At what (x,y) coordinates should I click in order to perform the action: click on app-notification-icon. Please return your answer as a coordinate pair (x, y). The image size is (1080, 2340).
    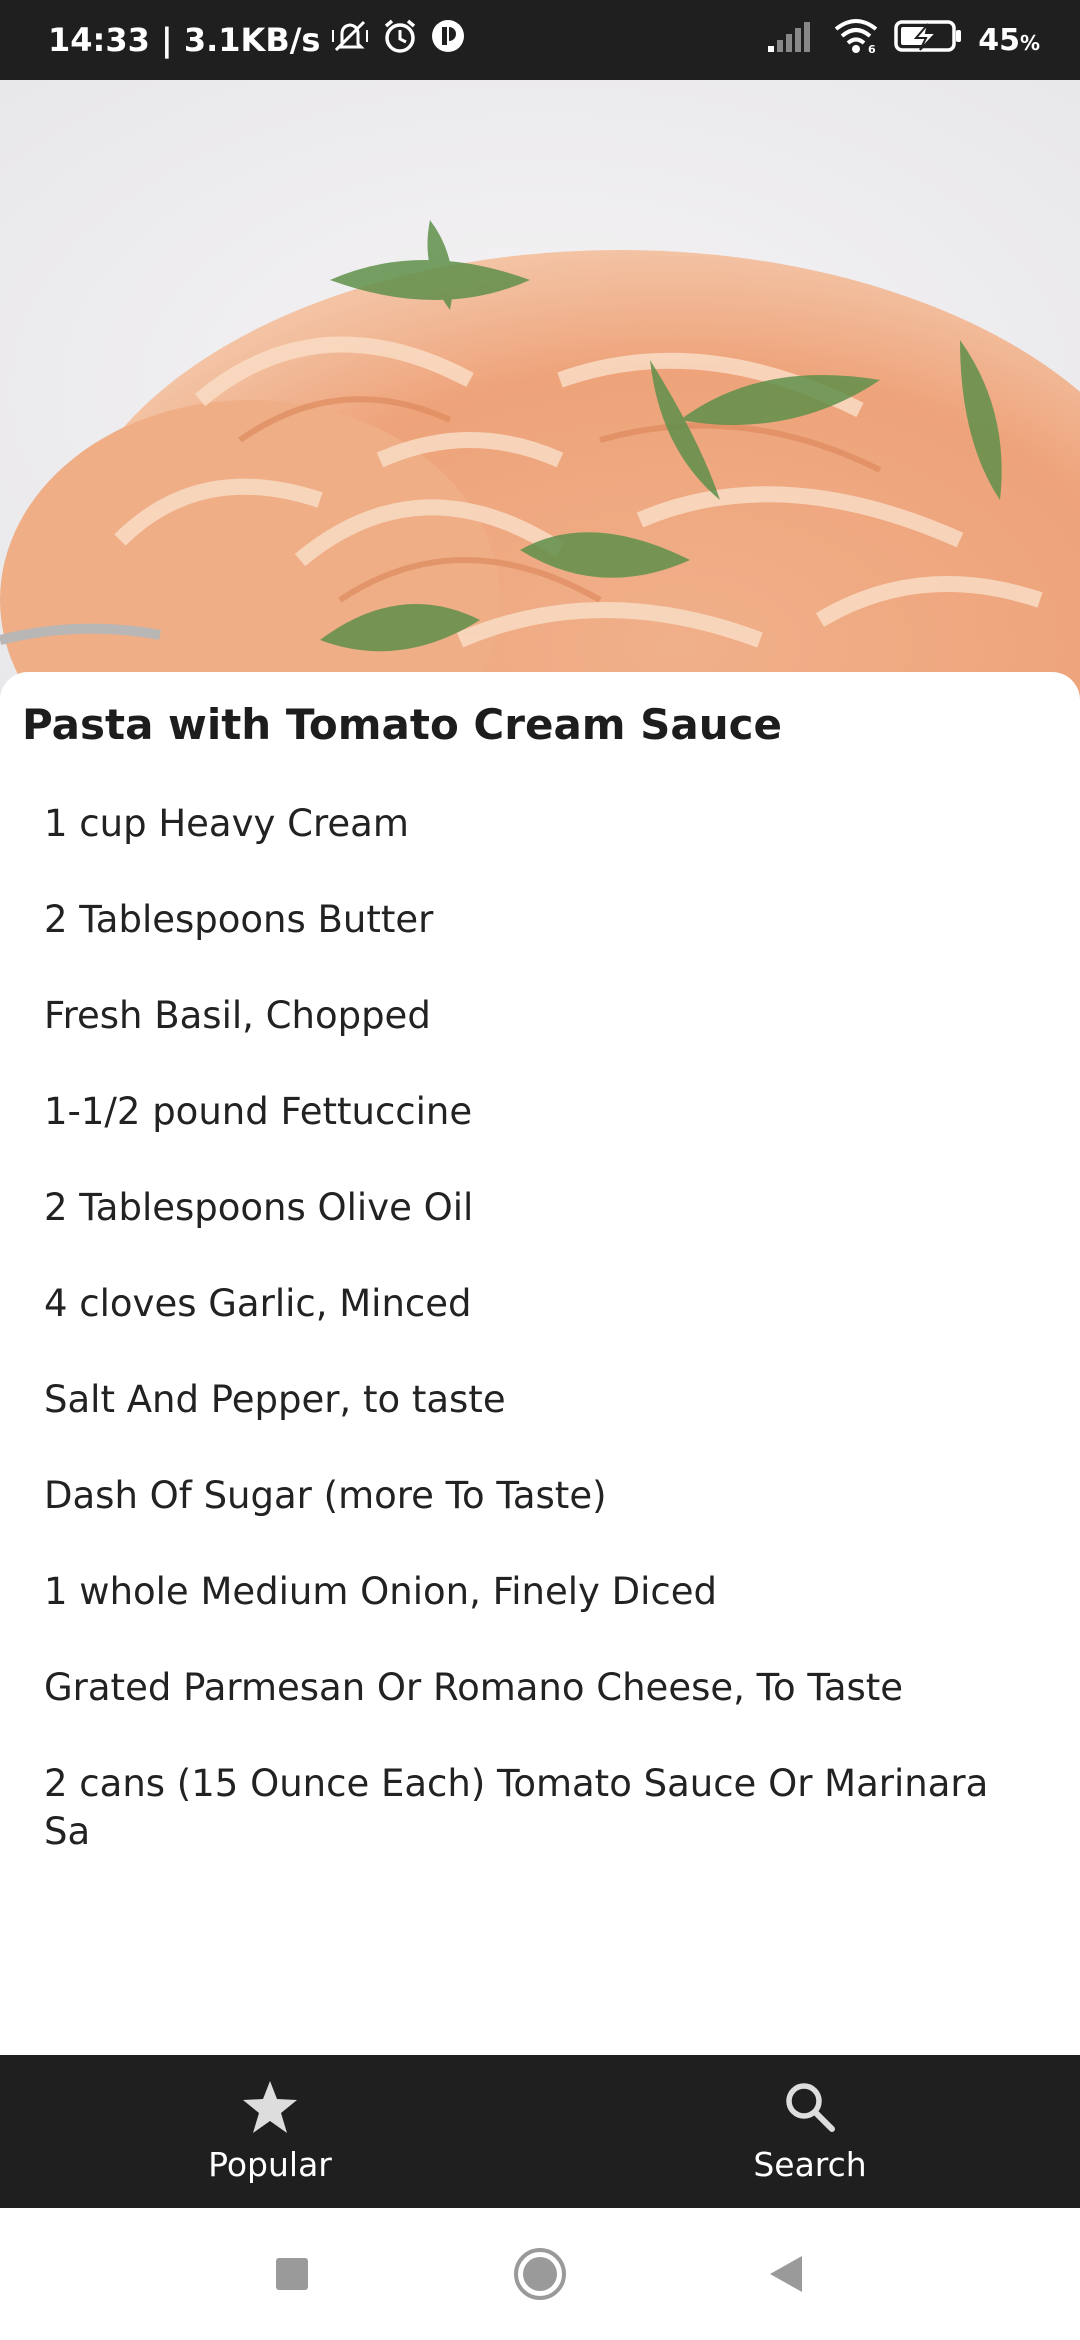
    Looking at the image, I should click on (448, 40).